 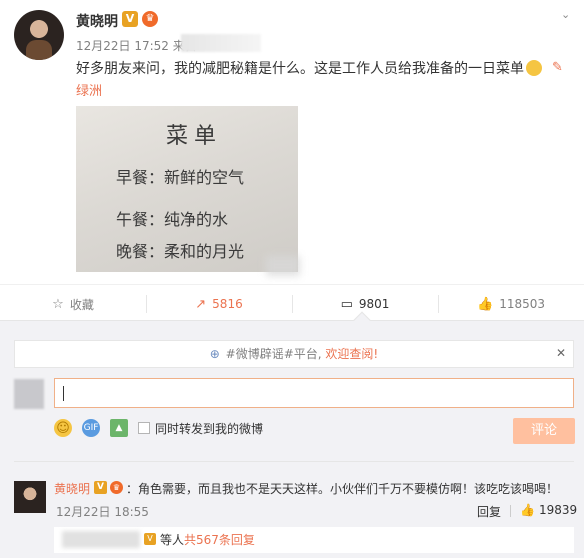 What do you see at coordinates (29, 394) in the screenshot?
I see `my-avatar` at bounding box center [29, 394].